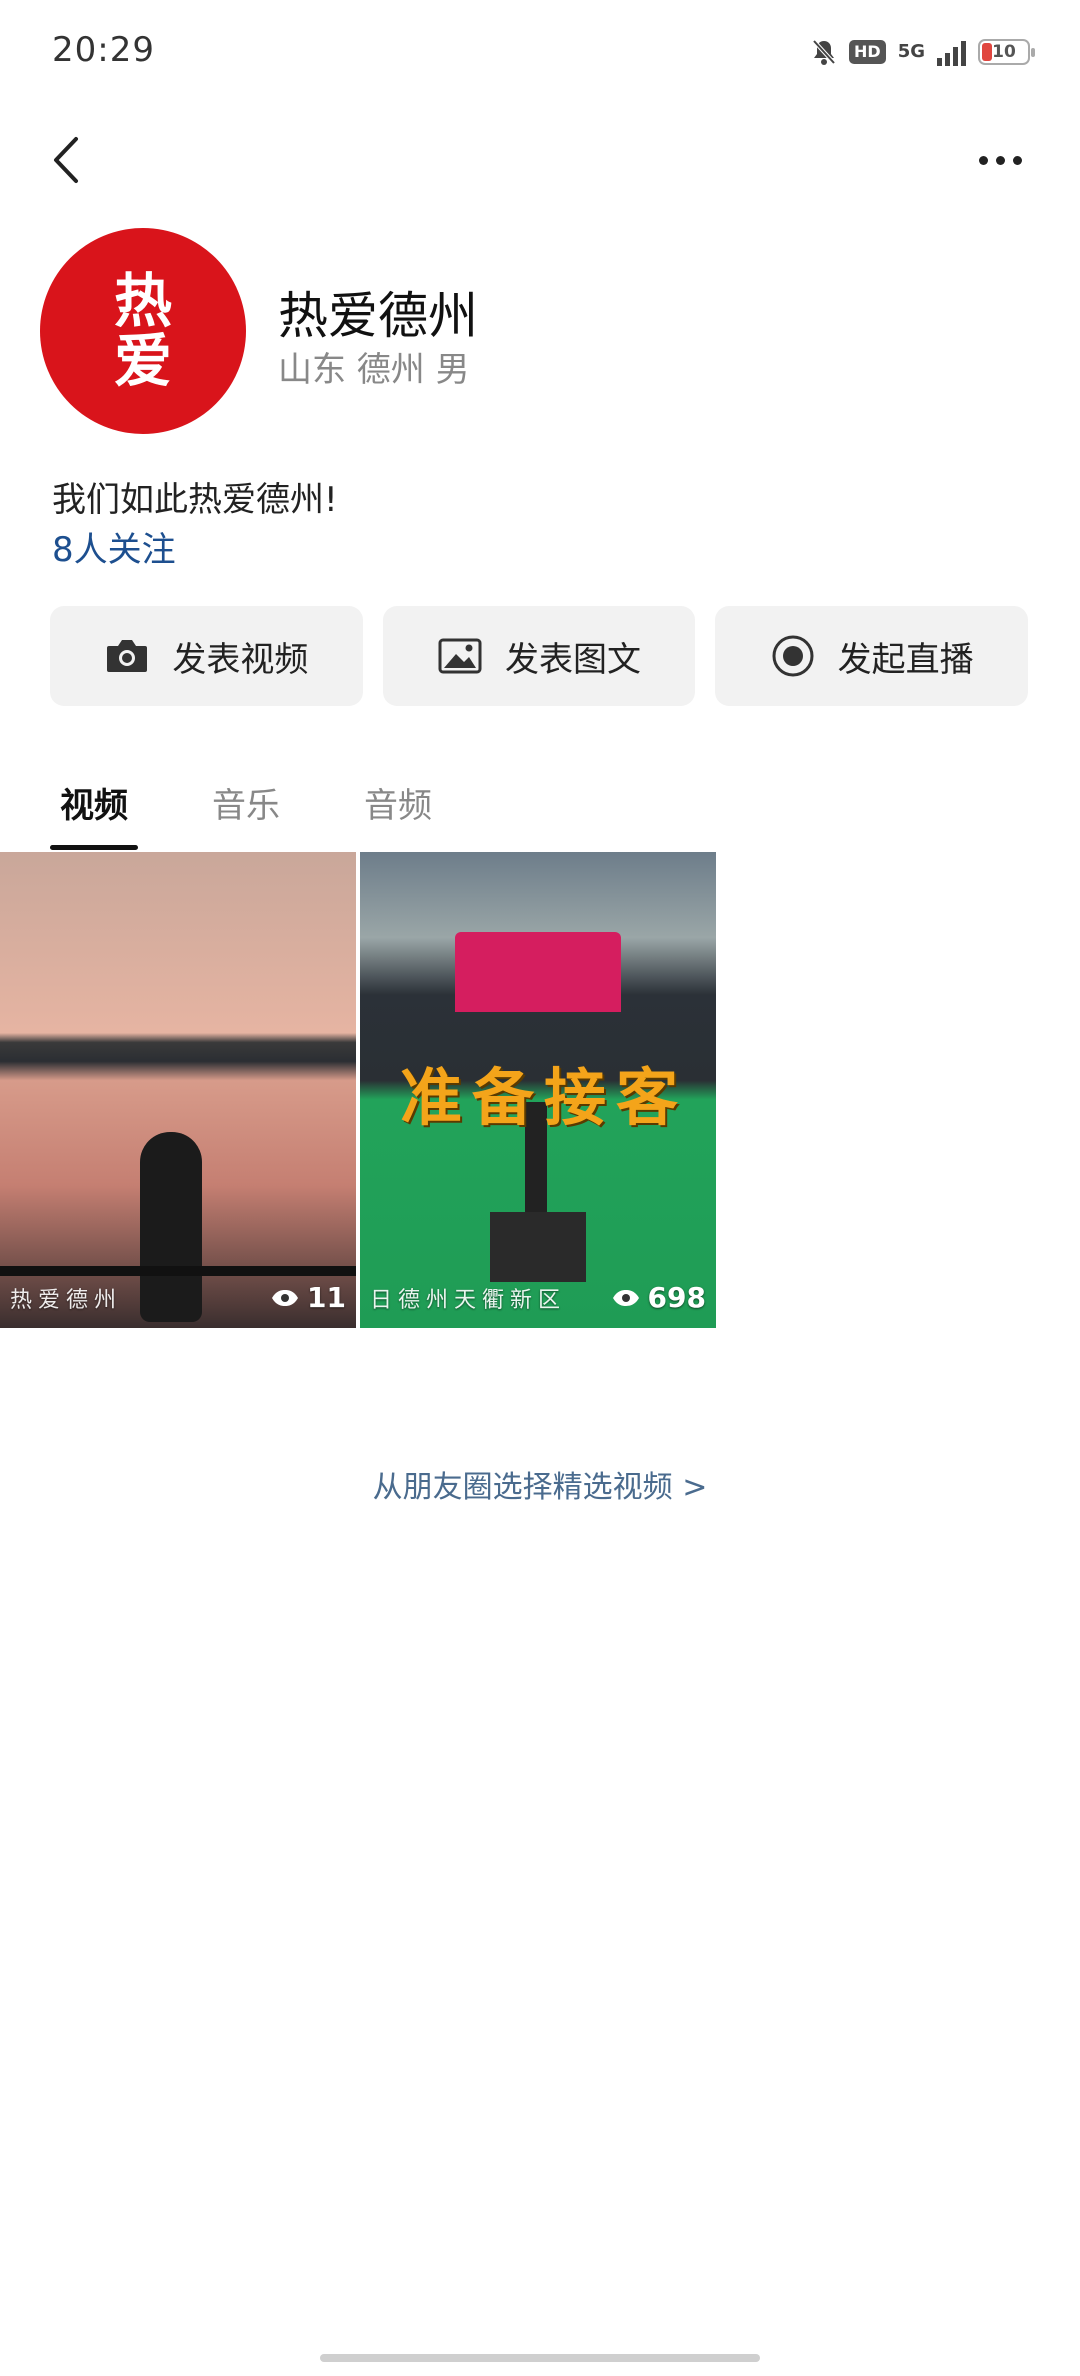 This screenshot has width=1080, height=2376. I want to click on post-video-button: 发表视频, so click(206, 656).